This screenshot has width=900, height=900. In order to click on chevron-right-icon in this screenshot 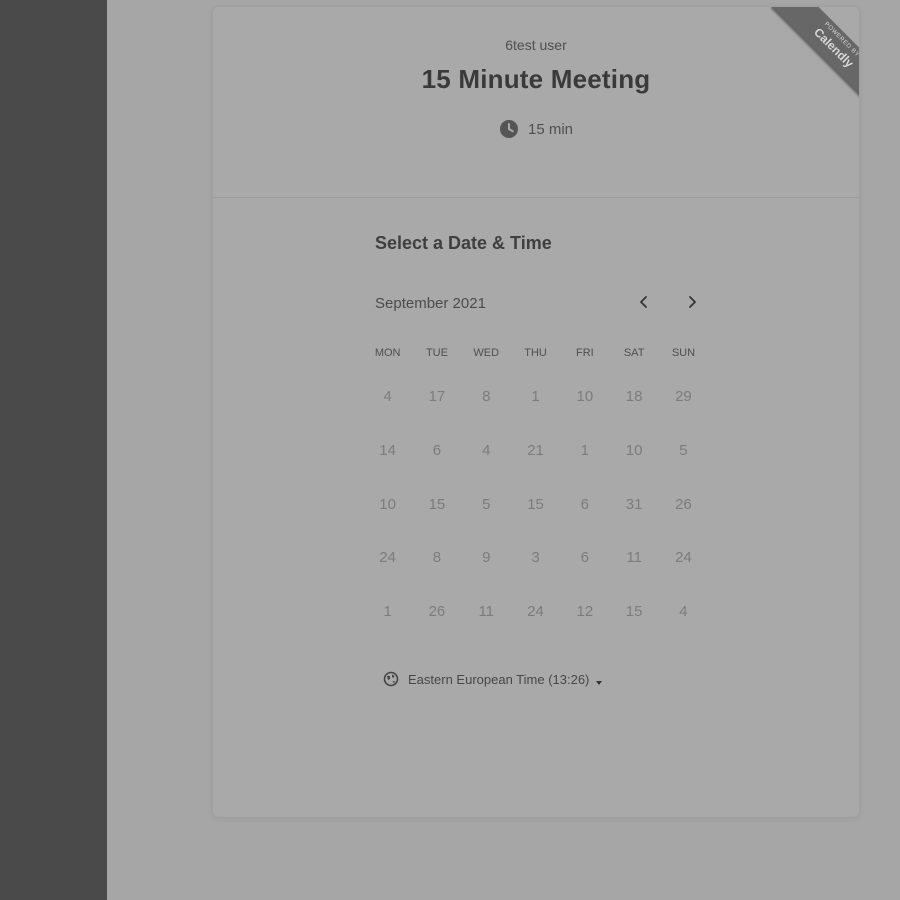, I will do `click(692, 304)`.